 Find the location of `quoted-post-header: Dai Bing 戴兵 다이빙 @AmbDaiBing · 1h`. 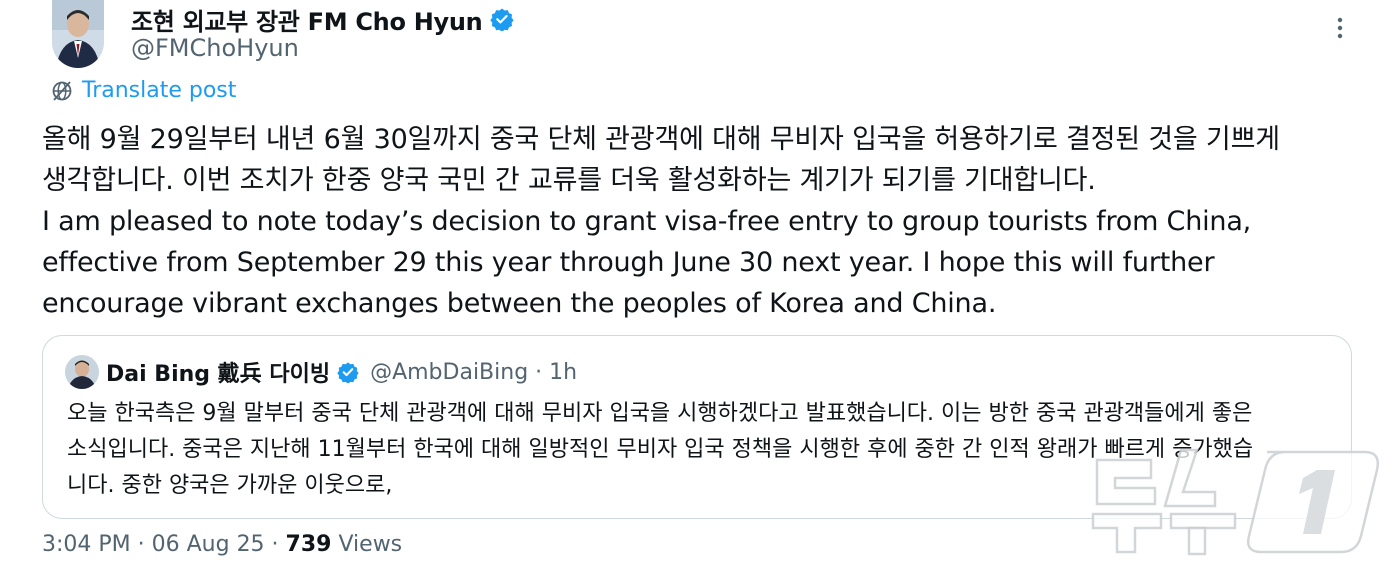

quoted-post-header: Dai Bing 戴兵 다이빙 @AmbDaiBing · 1h is located at coordinates (321, 372).